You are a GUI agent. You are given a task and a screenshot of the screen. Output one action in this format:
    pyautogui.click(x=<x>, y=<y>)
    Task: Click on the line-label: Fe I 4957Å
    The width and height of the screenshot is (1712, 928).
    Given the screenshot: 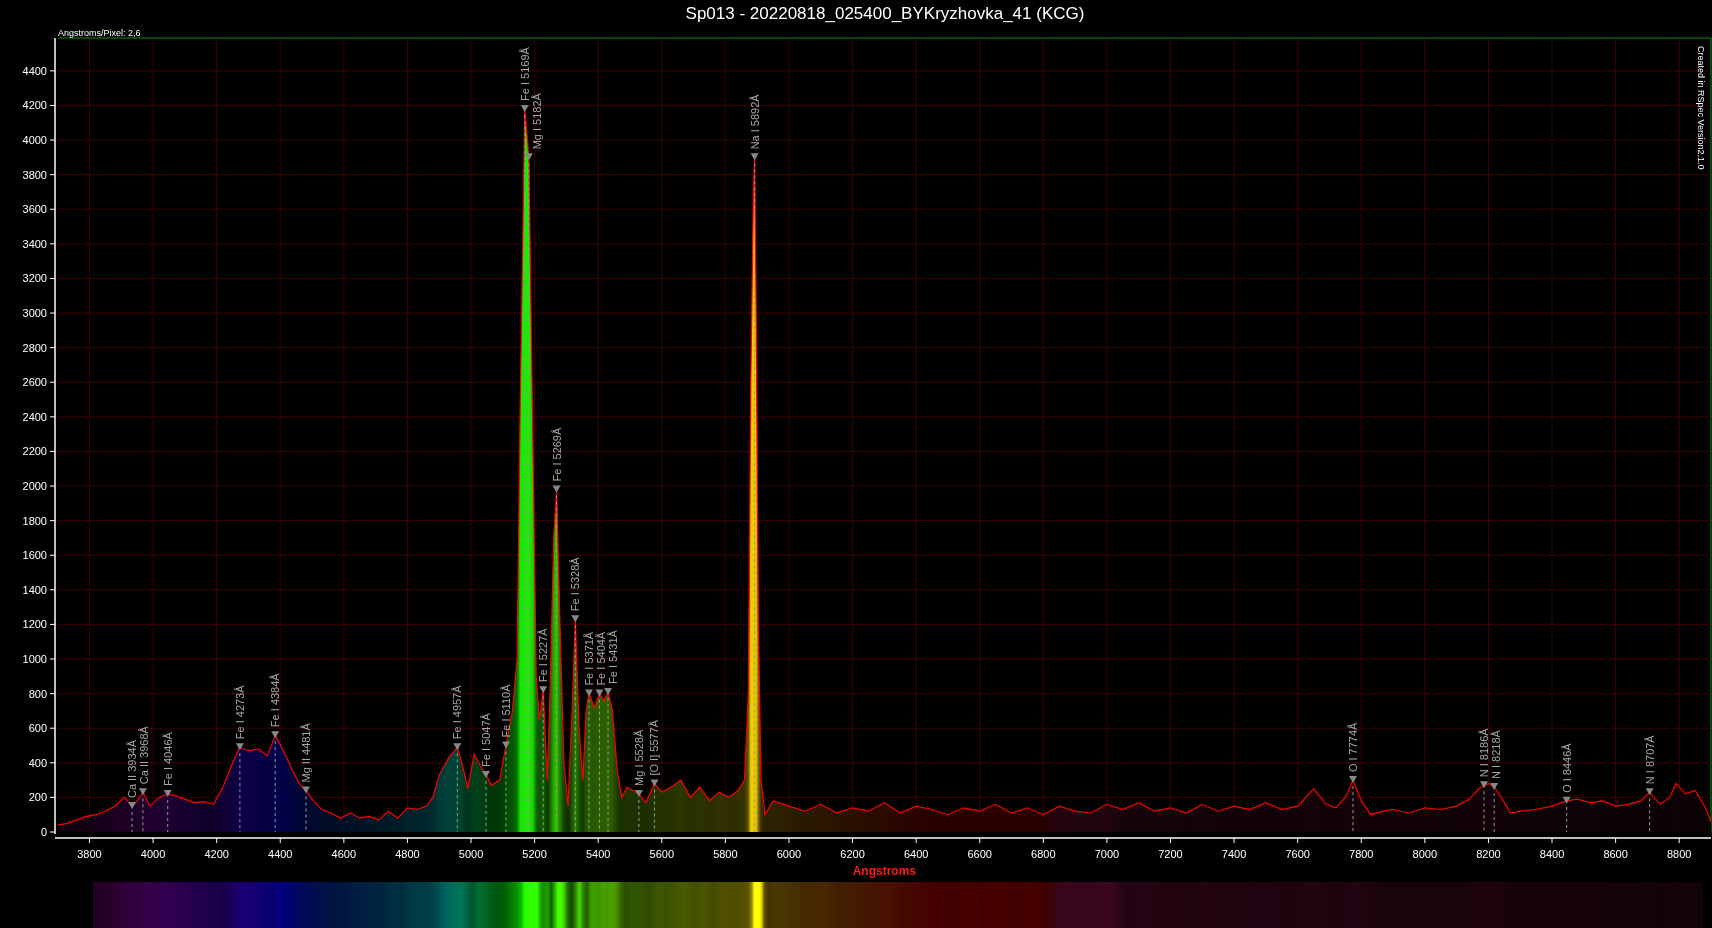 What is the action you would take?
    pyautogui.click(x=457, y=712)
    